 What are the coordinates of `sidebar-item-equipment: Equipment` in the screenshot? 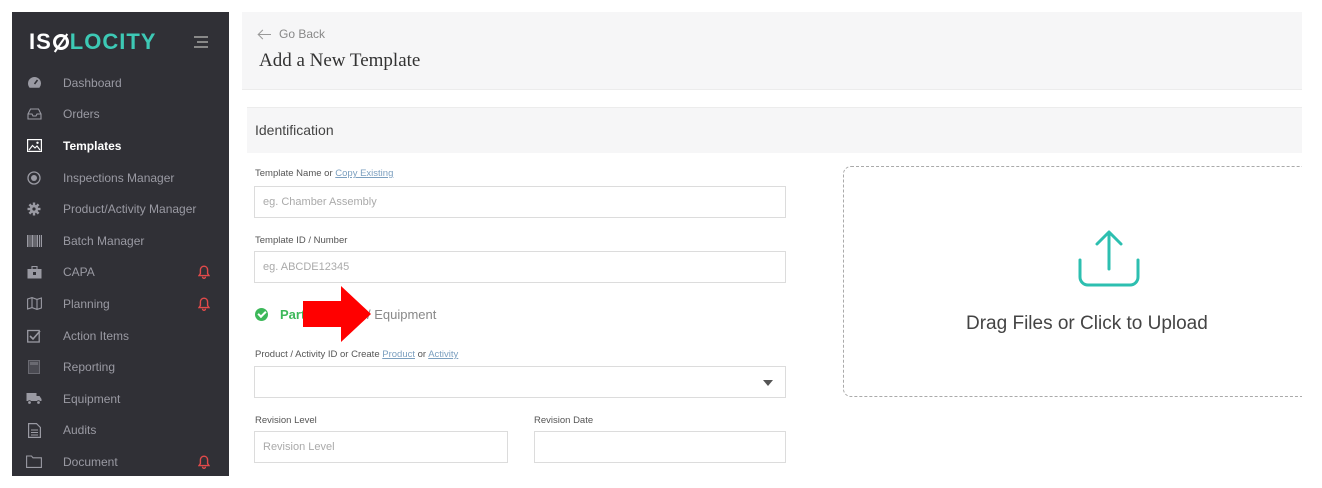 It's located at (120, 399).